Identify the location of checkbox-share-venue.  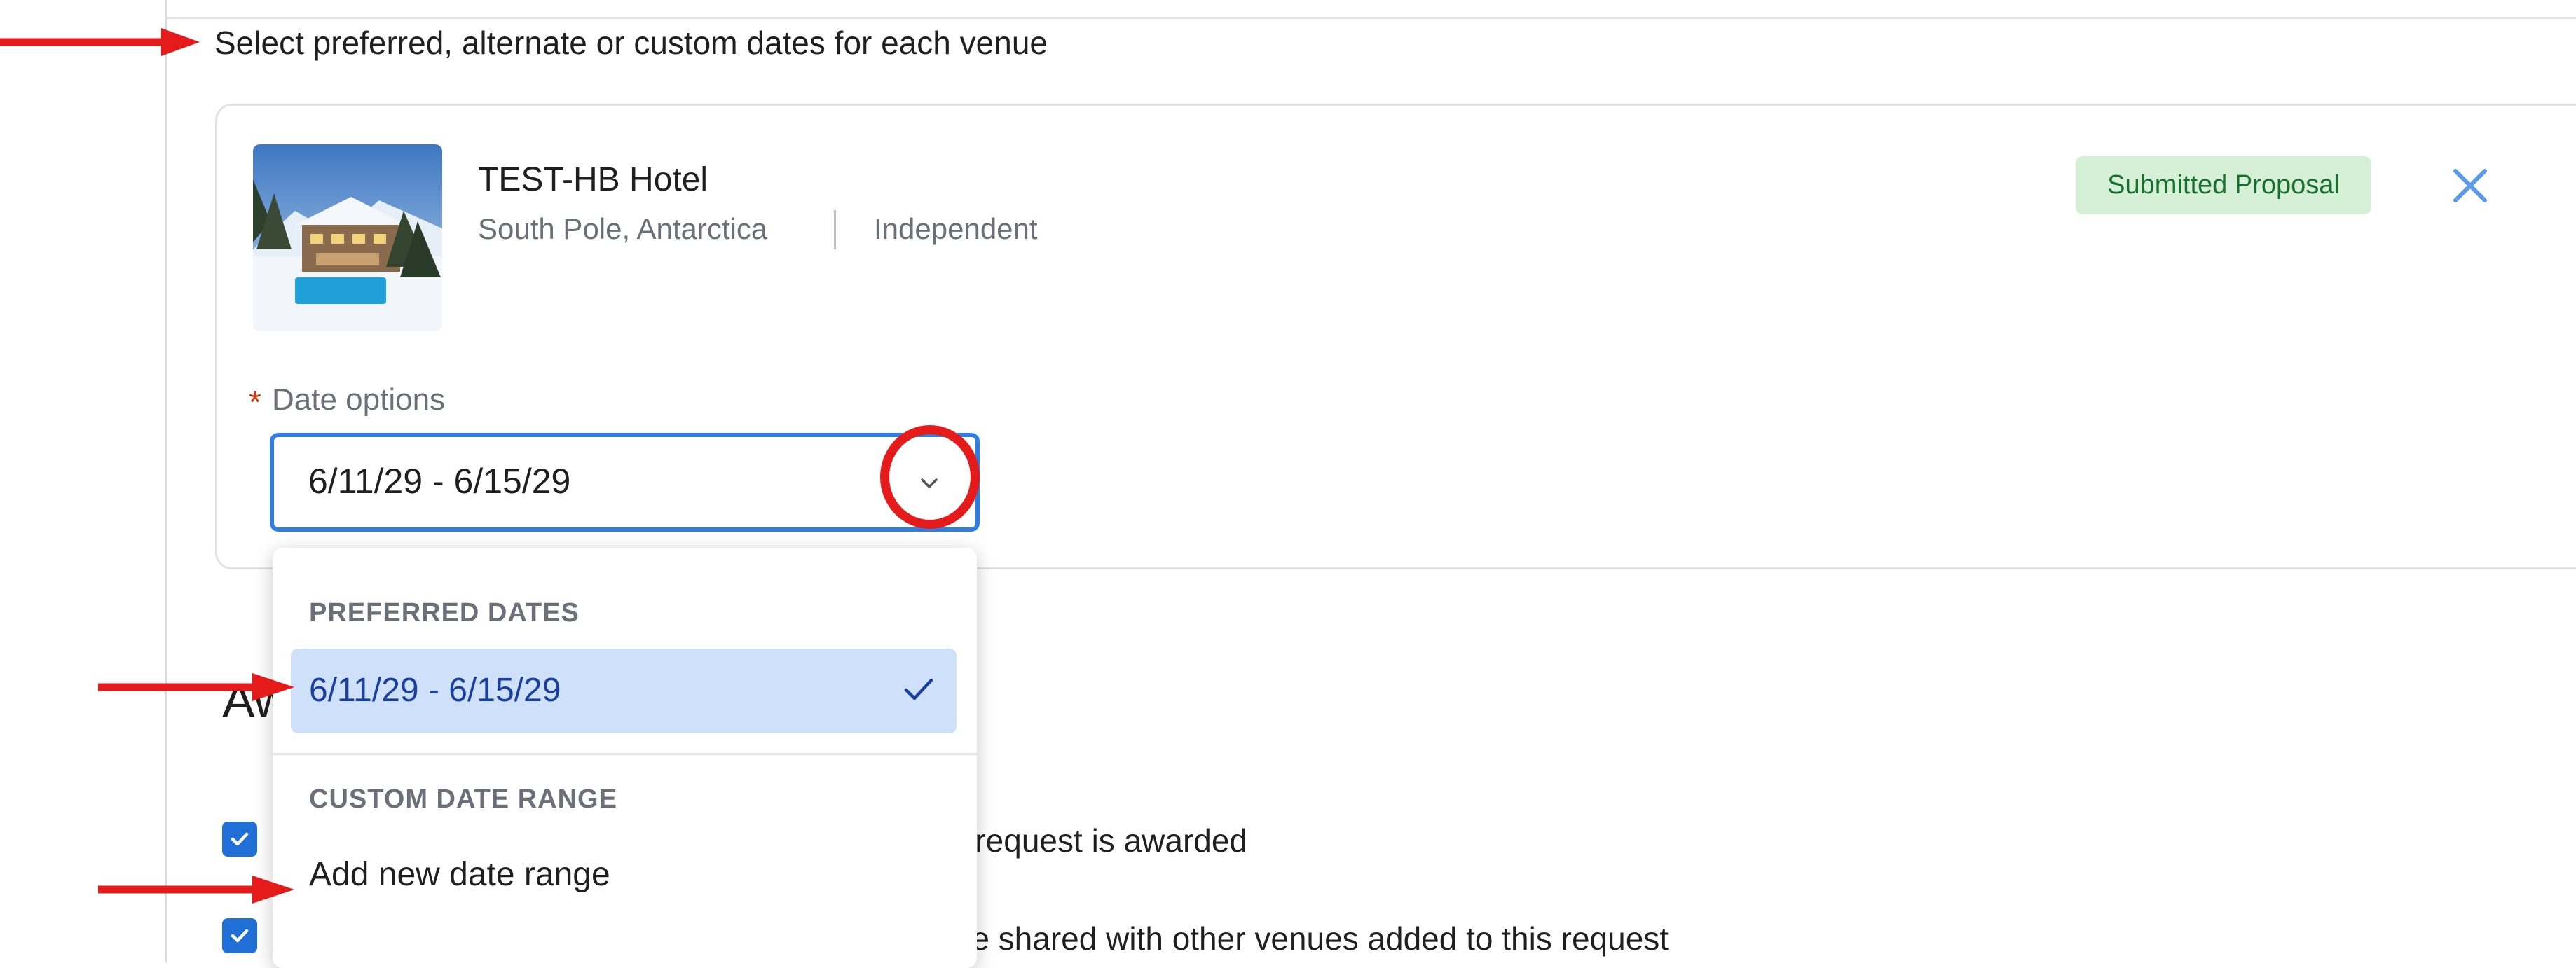
(239, 935).